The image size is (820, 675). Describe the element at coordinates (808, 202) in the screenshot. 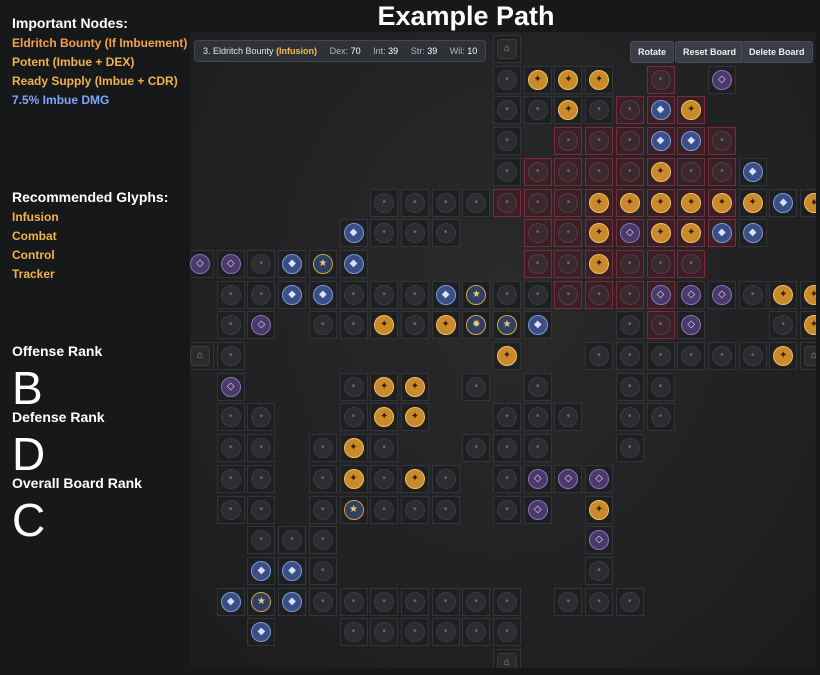

I see `board-node: ♦` at that location.